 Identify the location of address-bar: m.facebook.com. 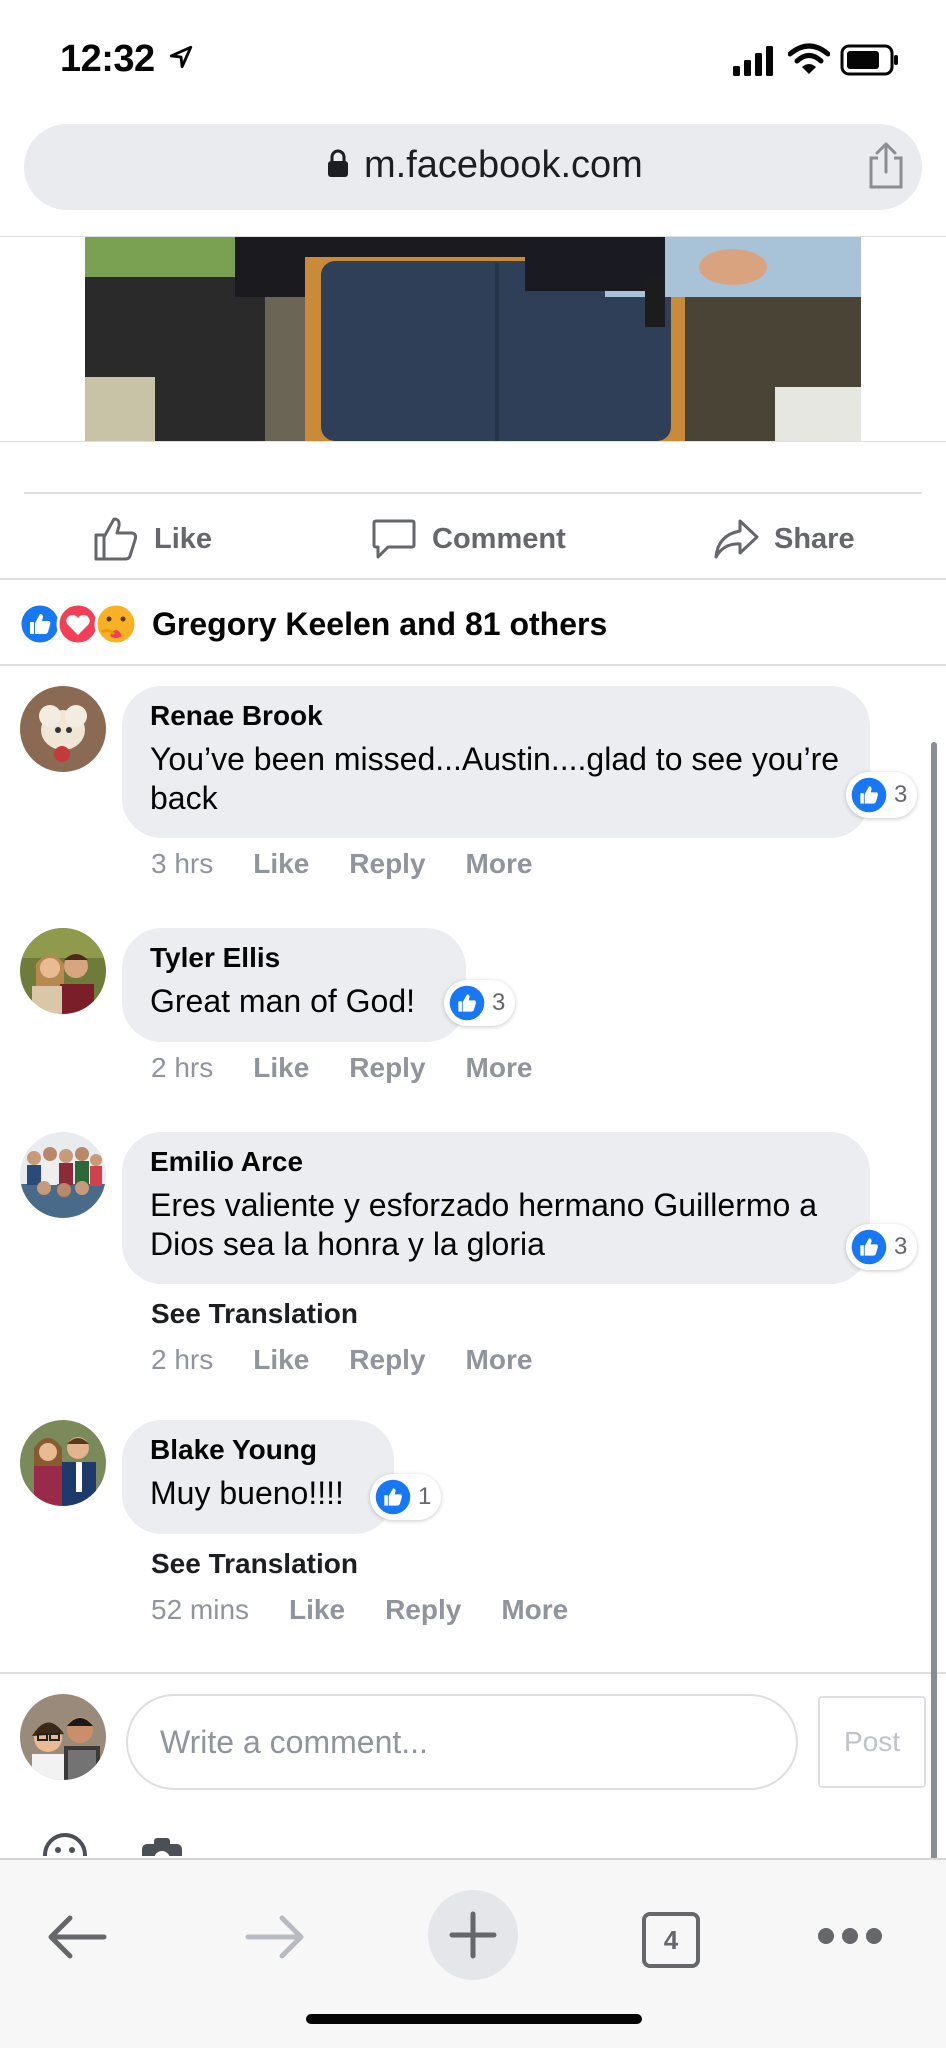
(473, 167).